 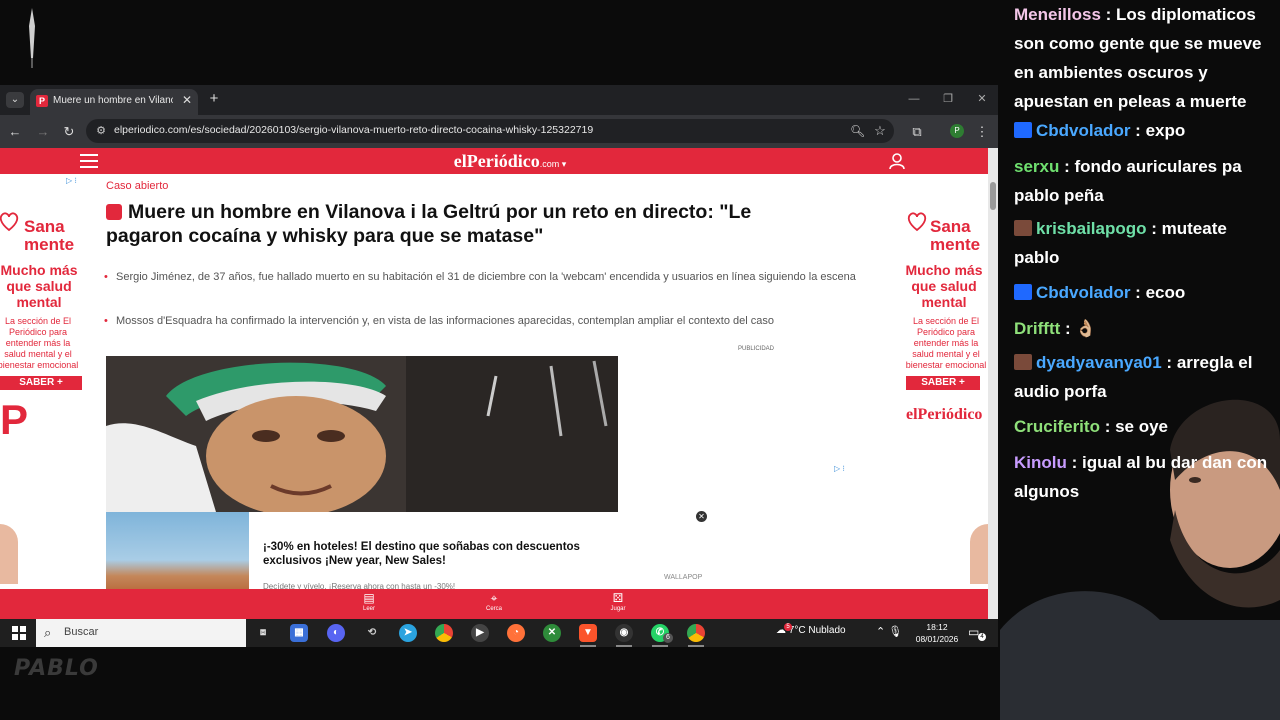 I want to click on site-logo-text: elPeriódico, so click(x=496, y=161).